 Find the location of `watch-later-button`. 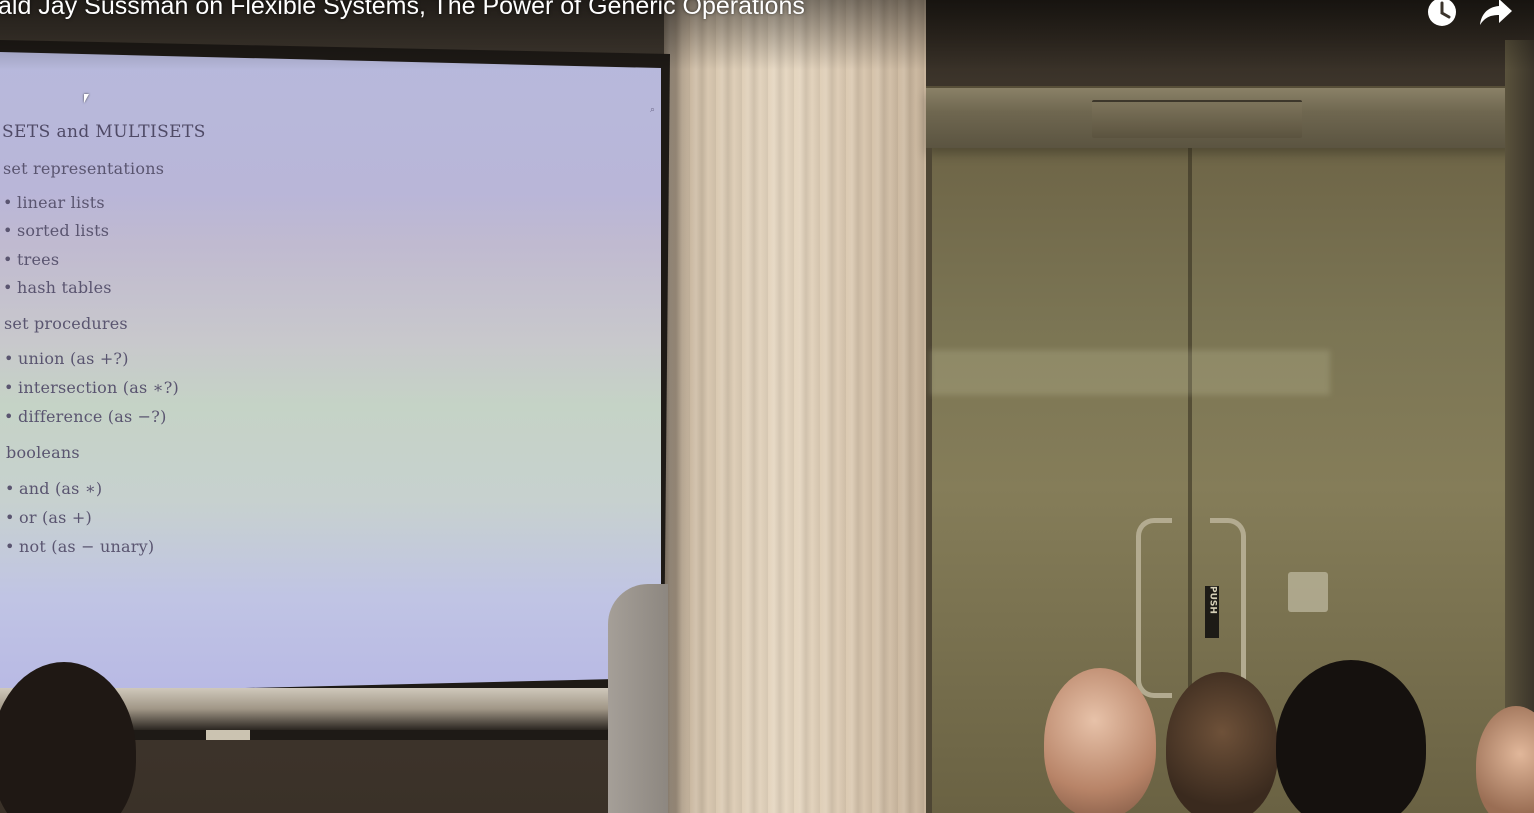

watch-later-button is located at coordinates (1442, 15).